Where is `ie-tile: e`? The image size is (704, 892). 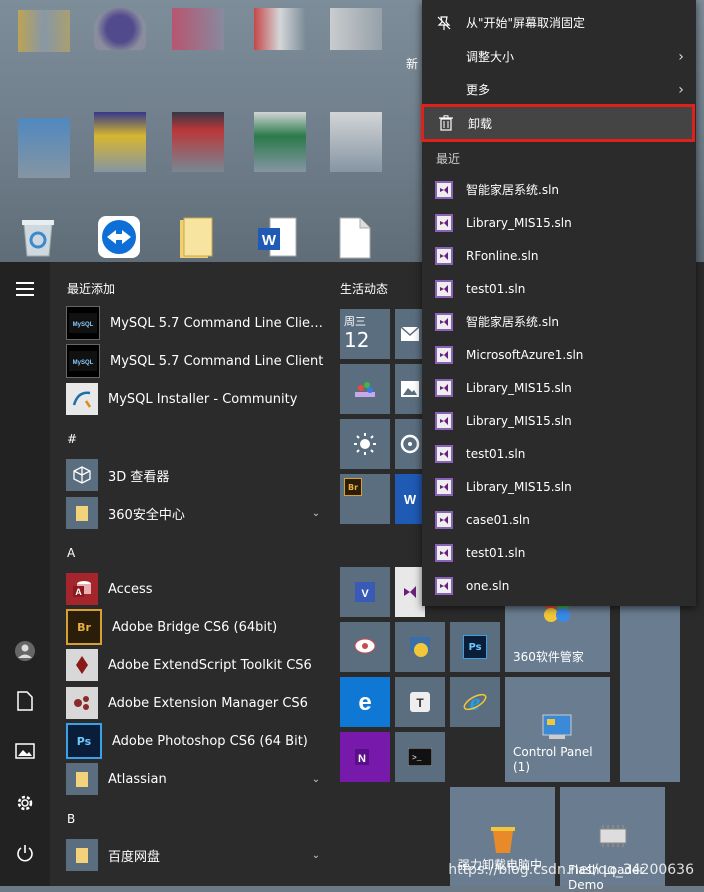 ie-tile: e is located at coordinates (475, 702).